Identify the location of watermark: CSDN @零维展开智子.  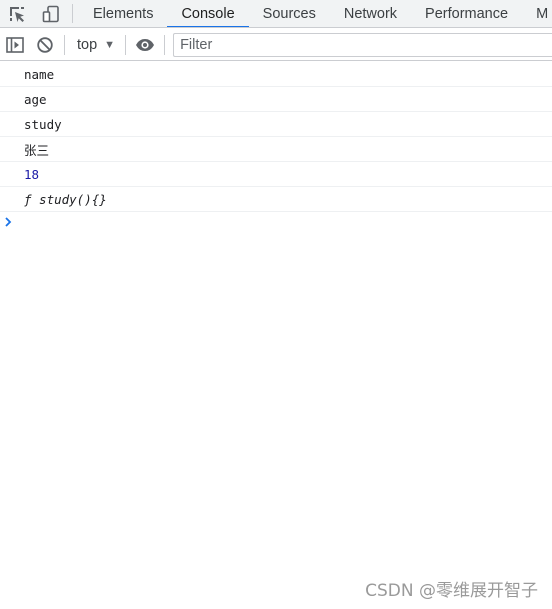
(451, 591).